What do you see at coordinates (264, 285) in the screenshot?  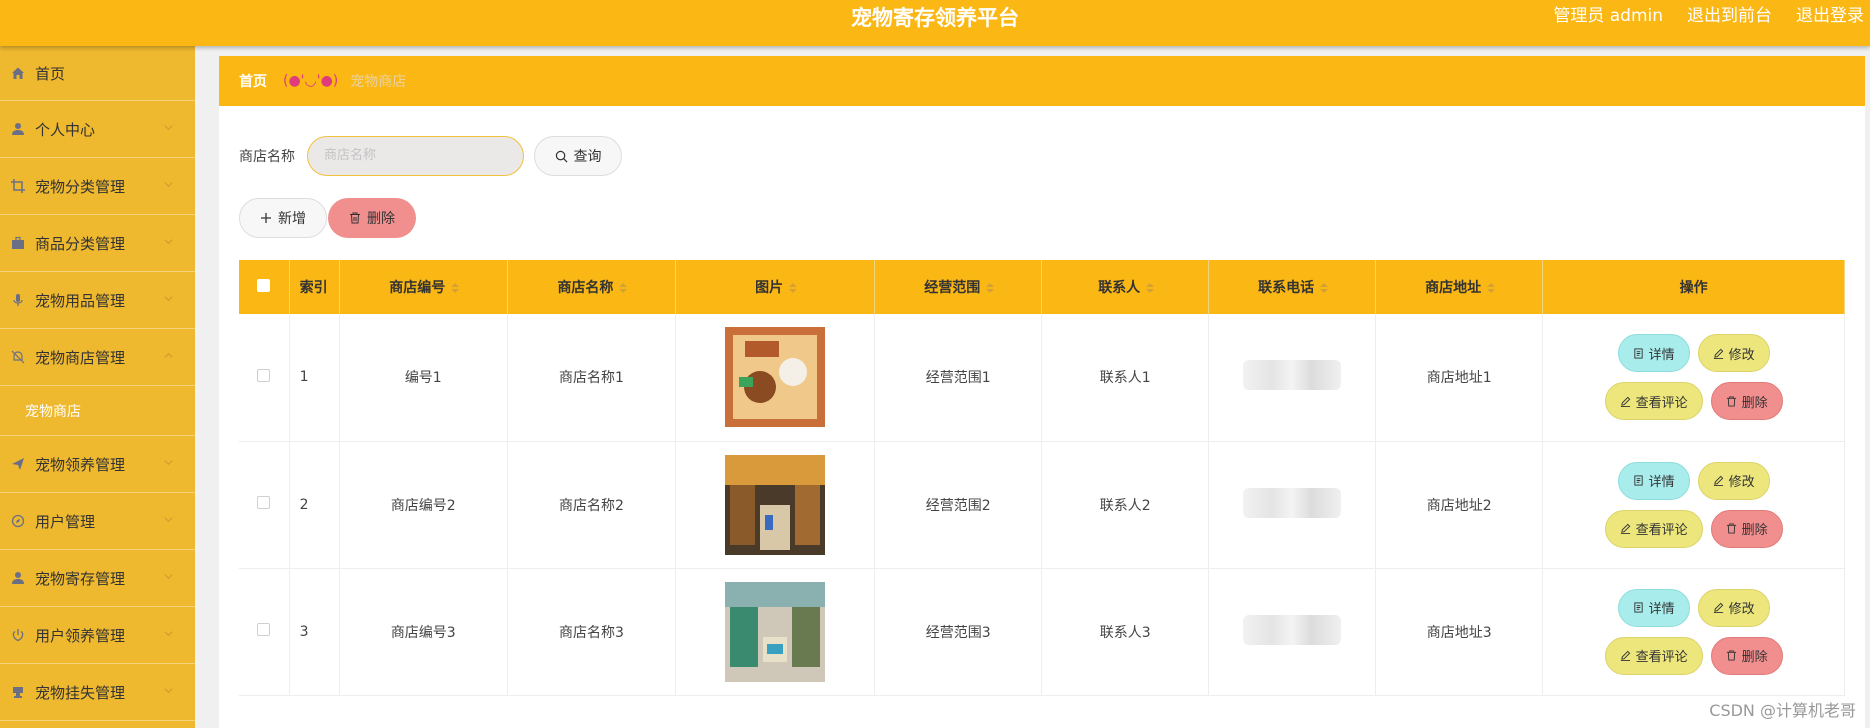 I see `select-all-checkbox` at bounding box center [264, 285].